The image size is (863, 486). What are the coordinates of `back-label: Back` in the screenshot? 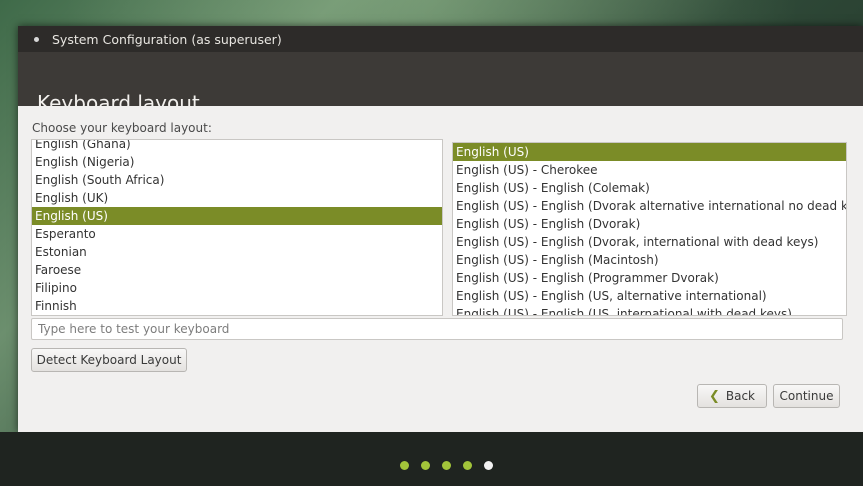 It's located at (740, 396).